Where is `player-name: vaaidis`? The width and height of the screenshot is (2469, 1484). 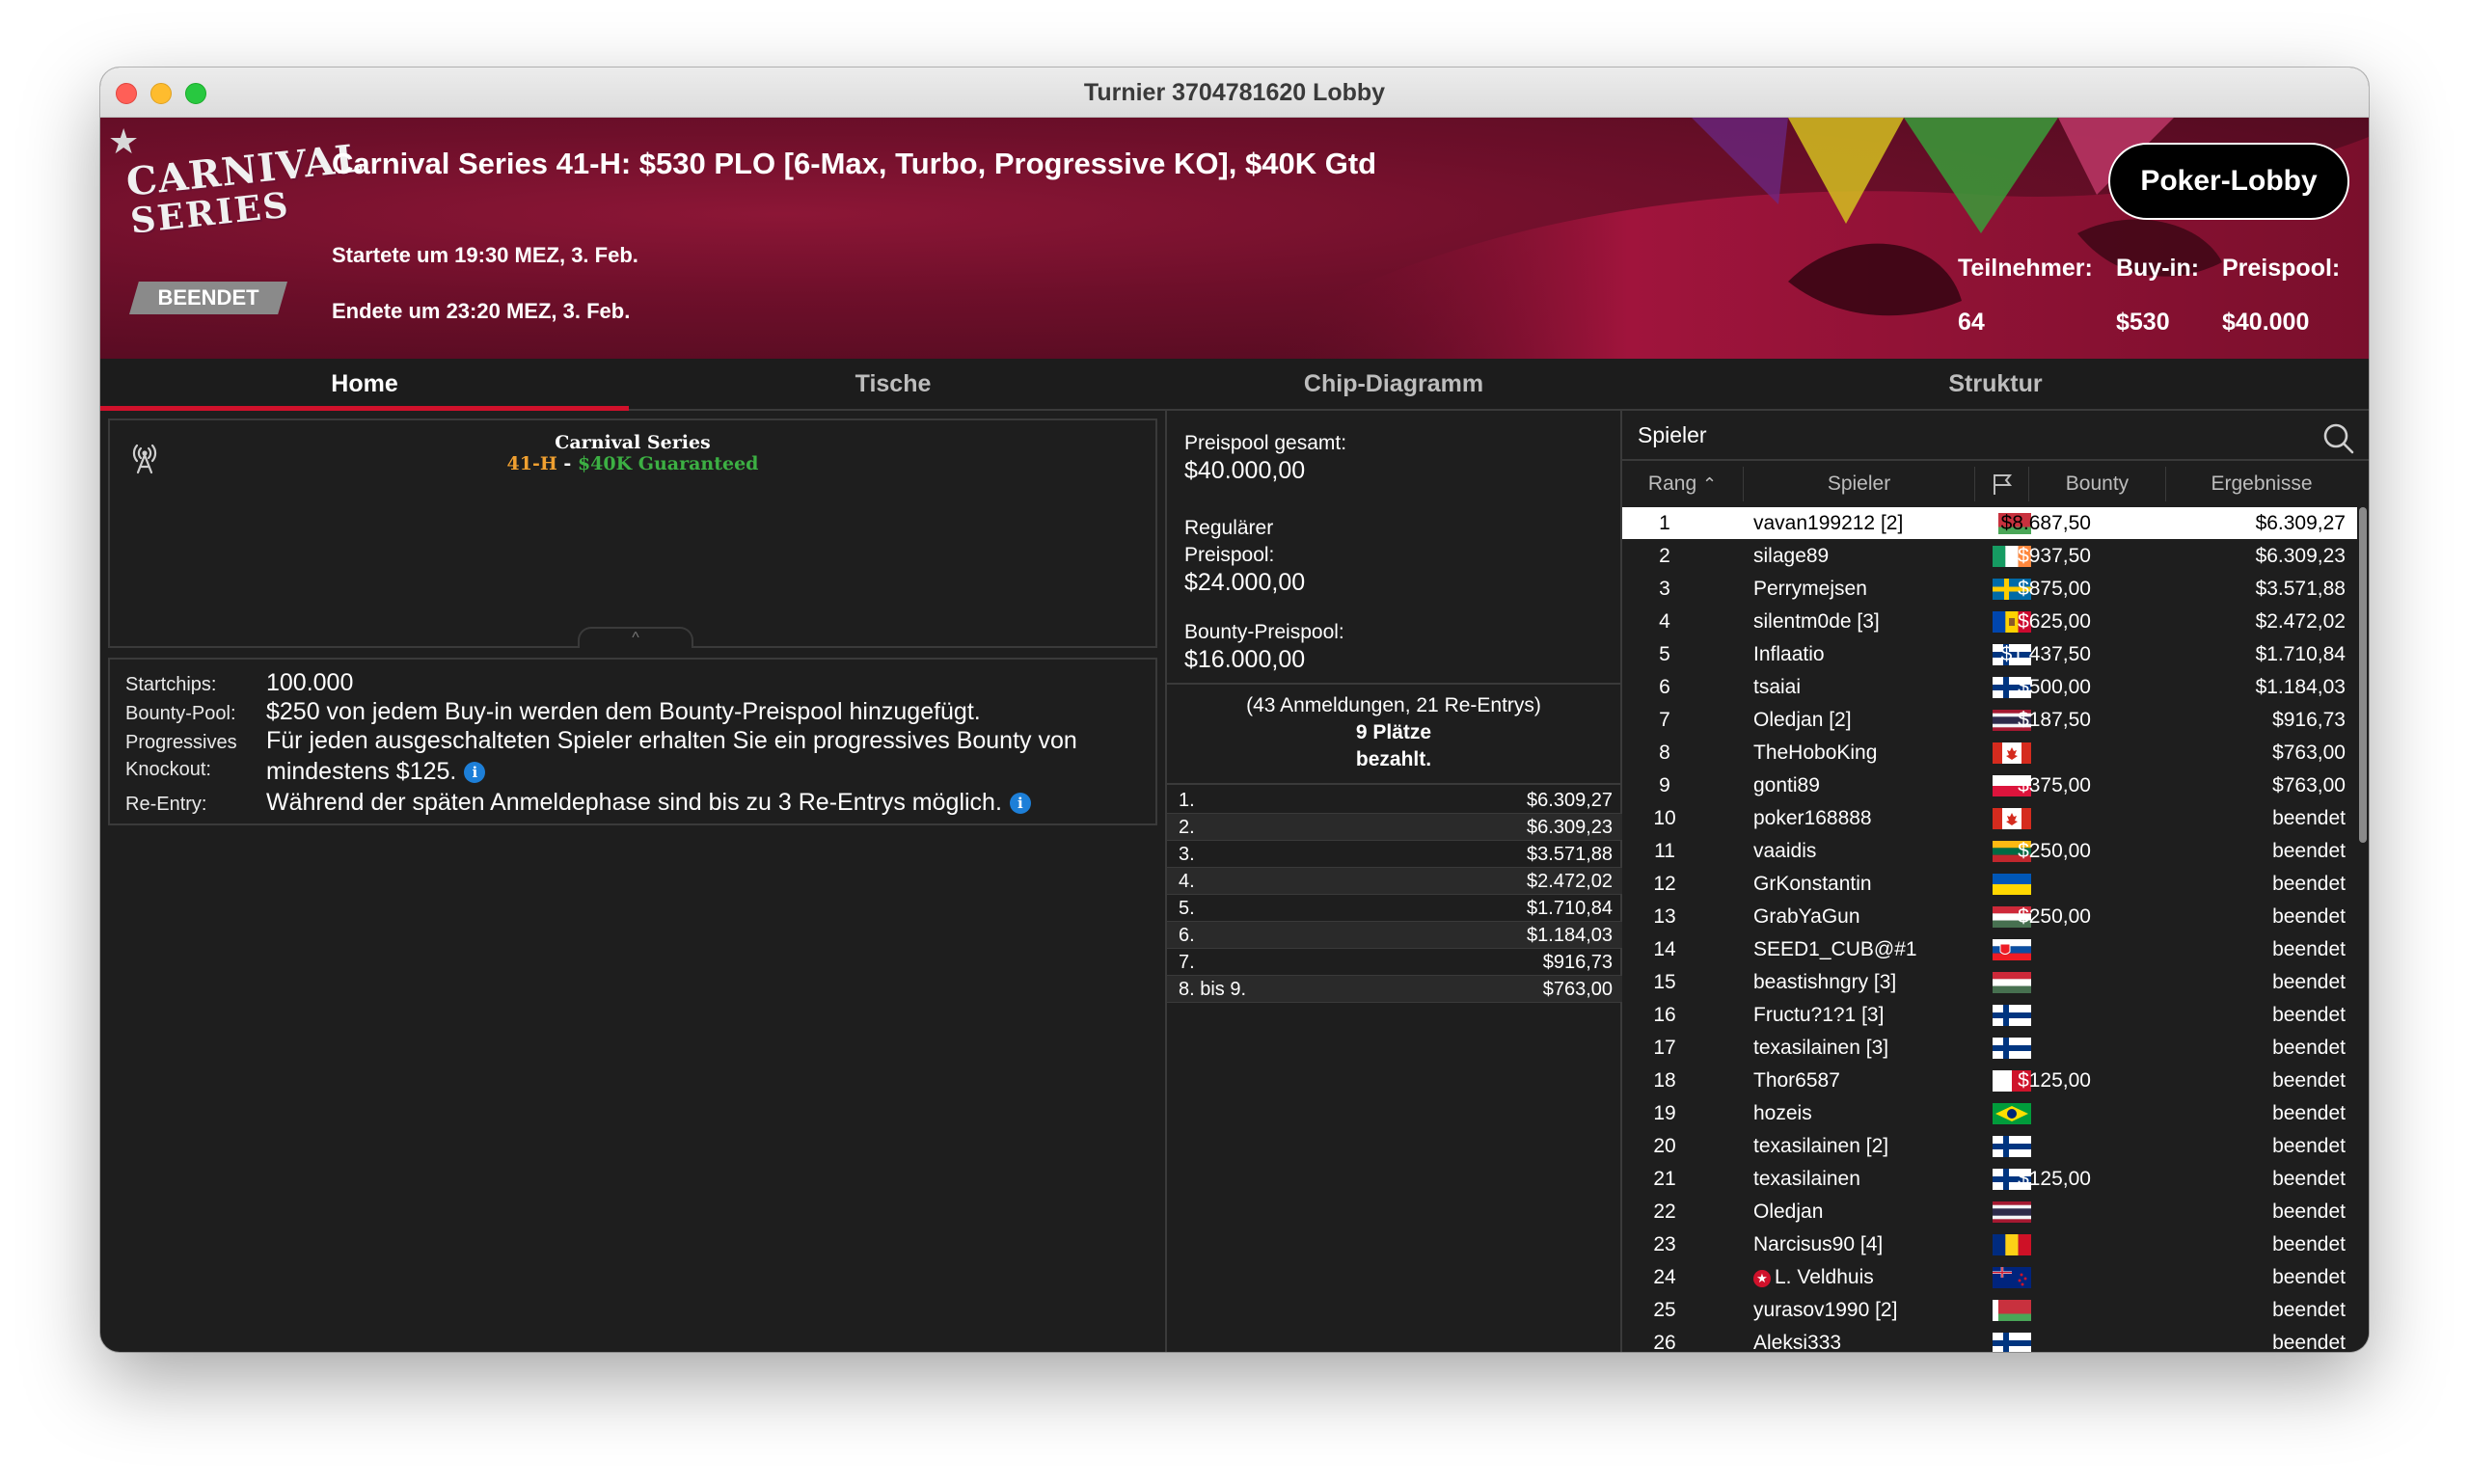 player-name: vaaidis is located at coordinates (1784, 851).